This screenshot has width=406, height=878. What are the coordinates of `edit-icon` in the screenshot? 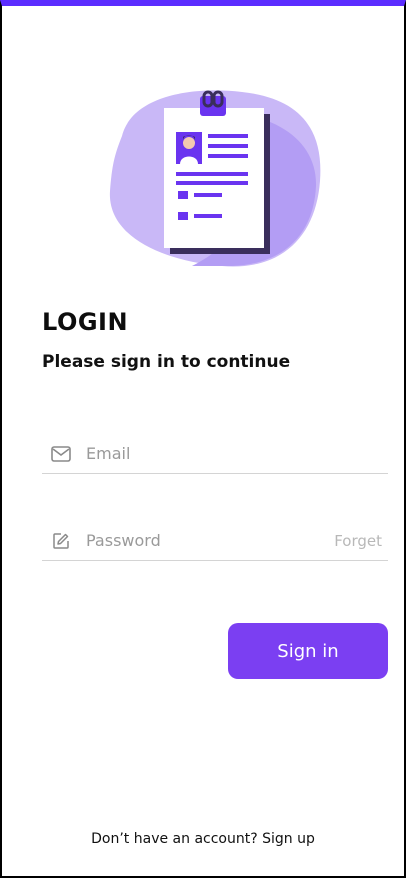 It's located at (61, 541).